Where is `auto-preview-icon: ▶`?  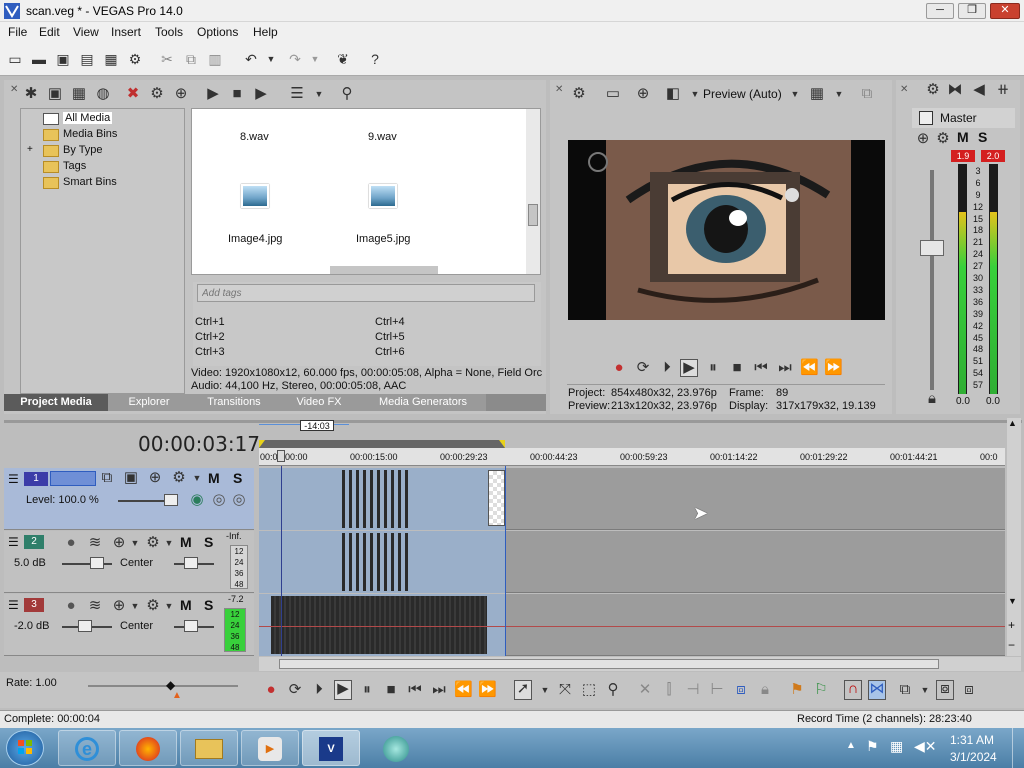
auto-preview-icon: ▶ is located at coordinates (261, 94).